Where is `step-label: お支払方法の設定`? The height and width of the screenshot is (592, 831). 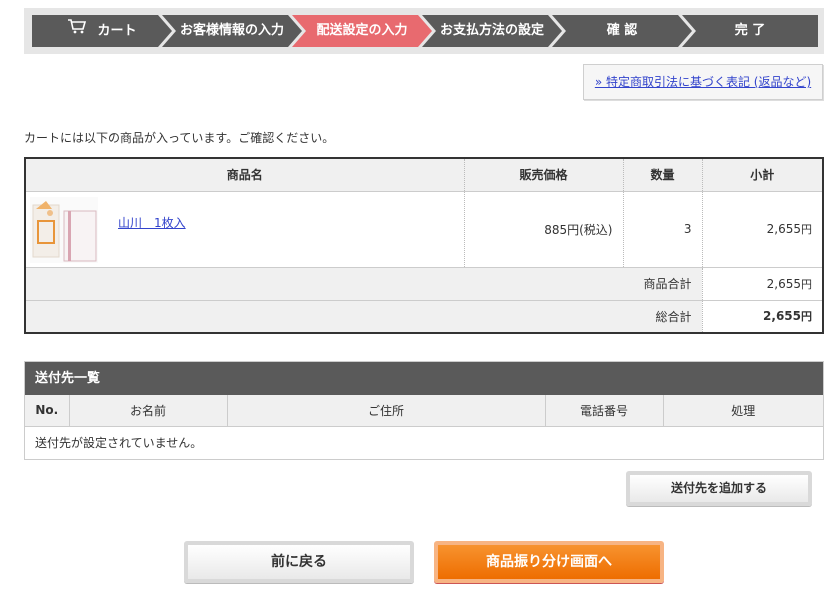
step-label: お支払方法の設定 is located at coordinates (491, 30).